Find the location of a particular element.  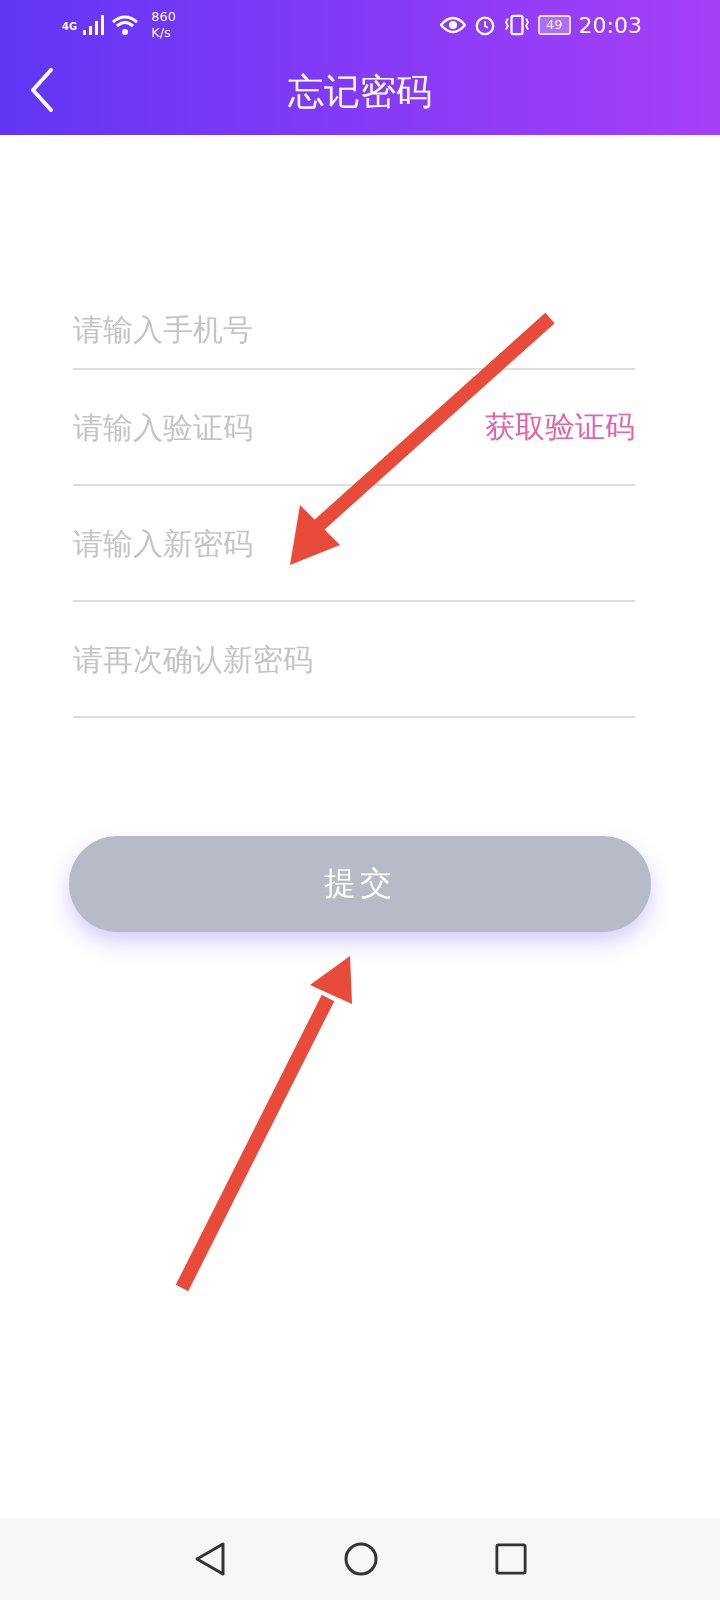

recents-nav-icon is located at coordinates (511, 1559).